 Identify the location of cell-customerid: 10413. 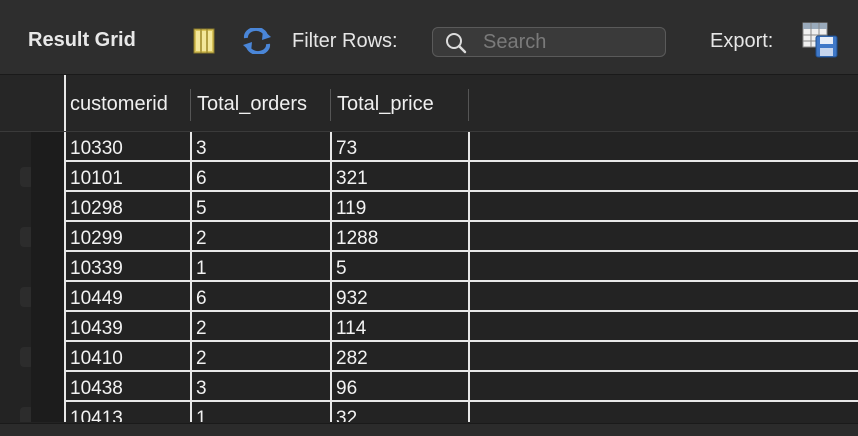
(96, 413).